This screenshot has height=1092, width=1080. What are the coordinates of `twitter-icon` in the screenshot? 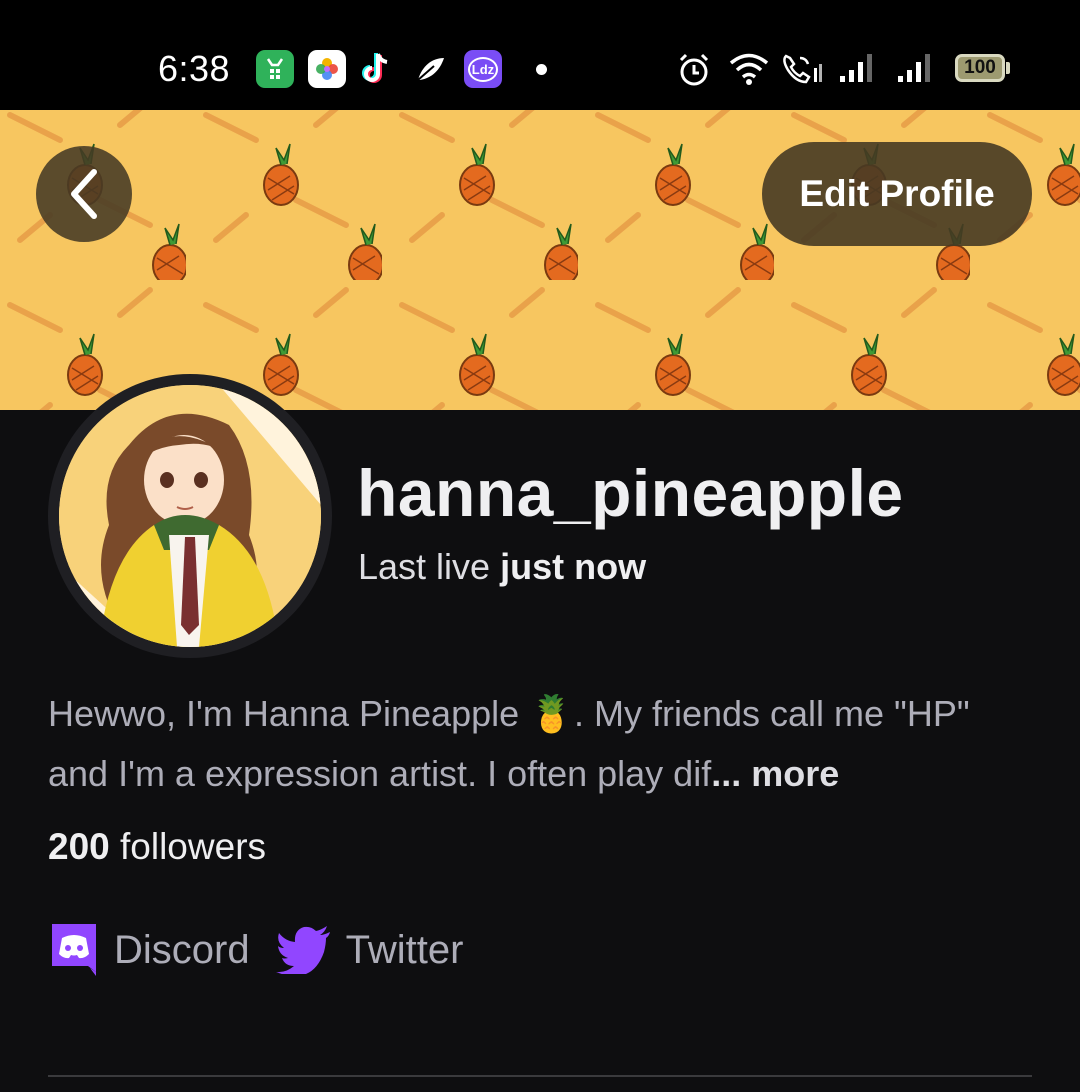 It's located at (302, 950).